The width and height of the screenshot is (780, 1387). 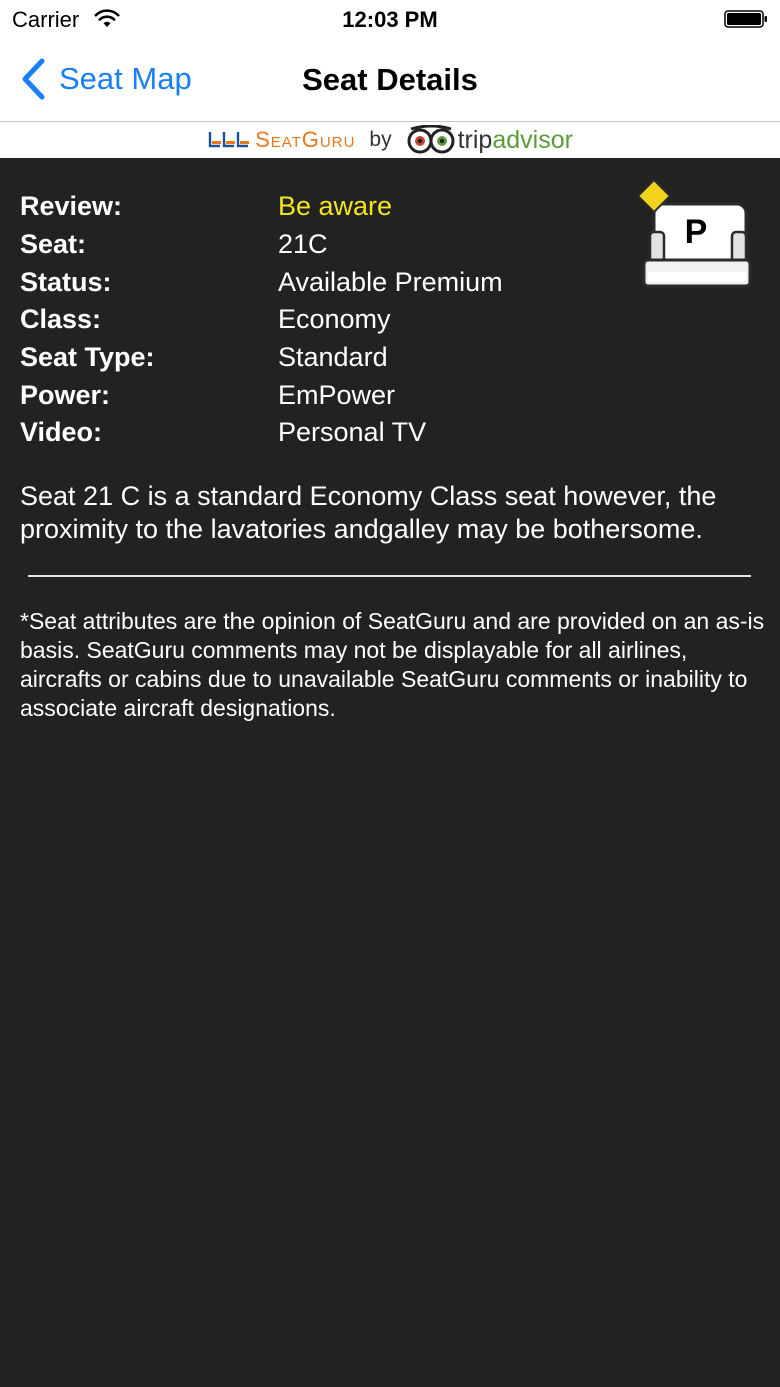 What do you see at coordinates (431, 139) in the screenshot?
I see `tripadvisor-owl-icon` at bounding box center [431, 139].